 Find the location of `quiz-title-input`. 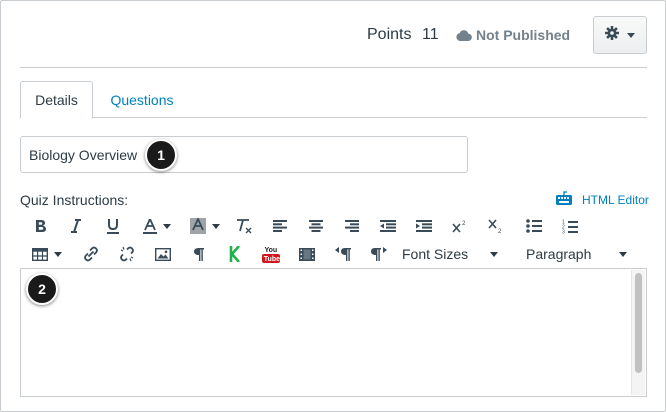

quiz-title-input is located at coordinates (244, 154).